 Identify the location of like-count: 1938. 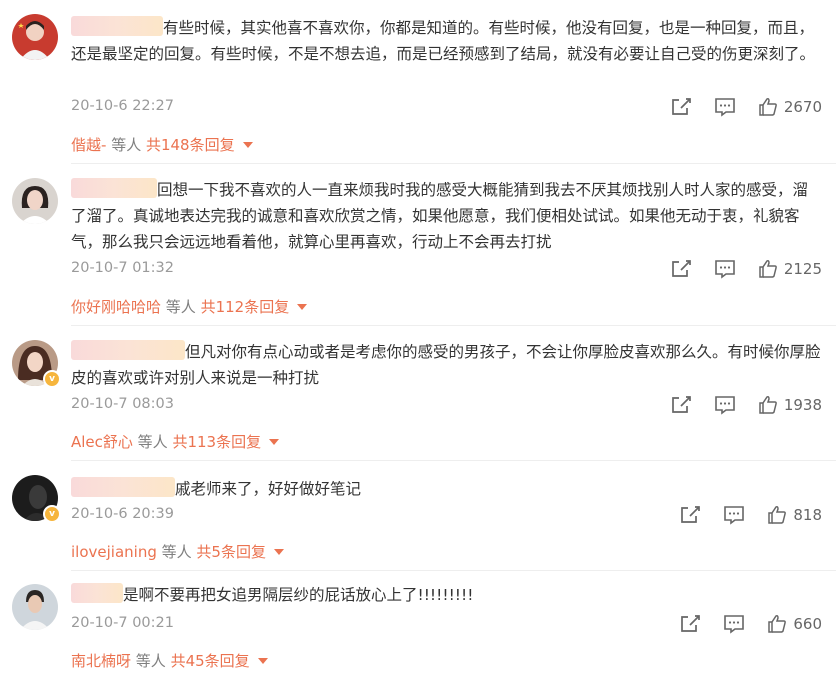
(802, 405).